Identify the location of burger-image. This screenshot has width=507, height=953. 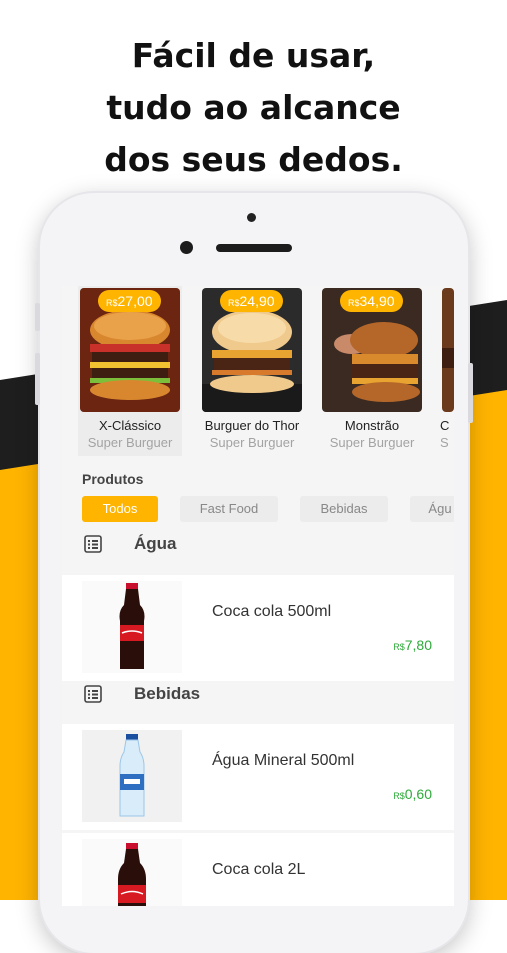
(448, 350).